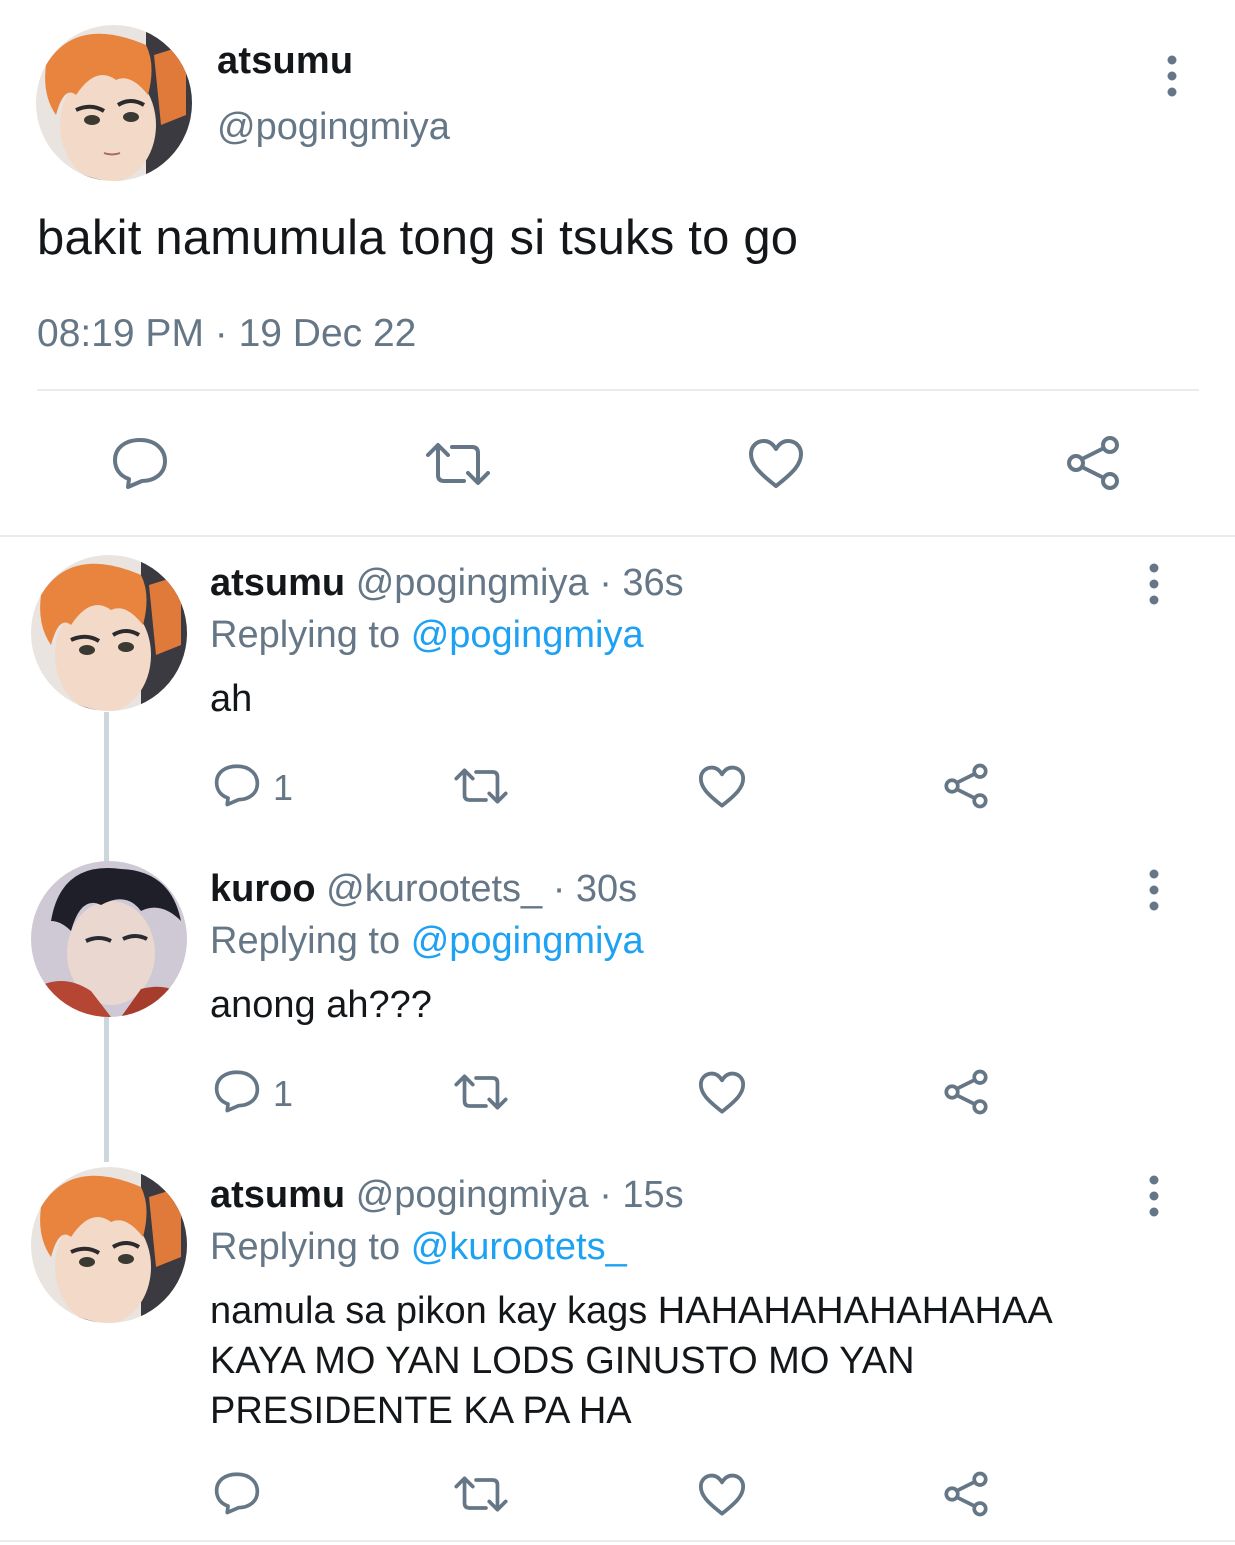 This screenshot has width=1235, height=1545. I want to click on reply-time: · 15s, so click(641, 1195).